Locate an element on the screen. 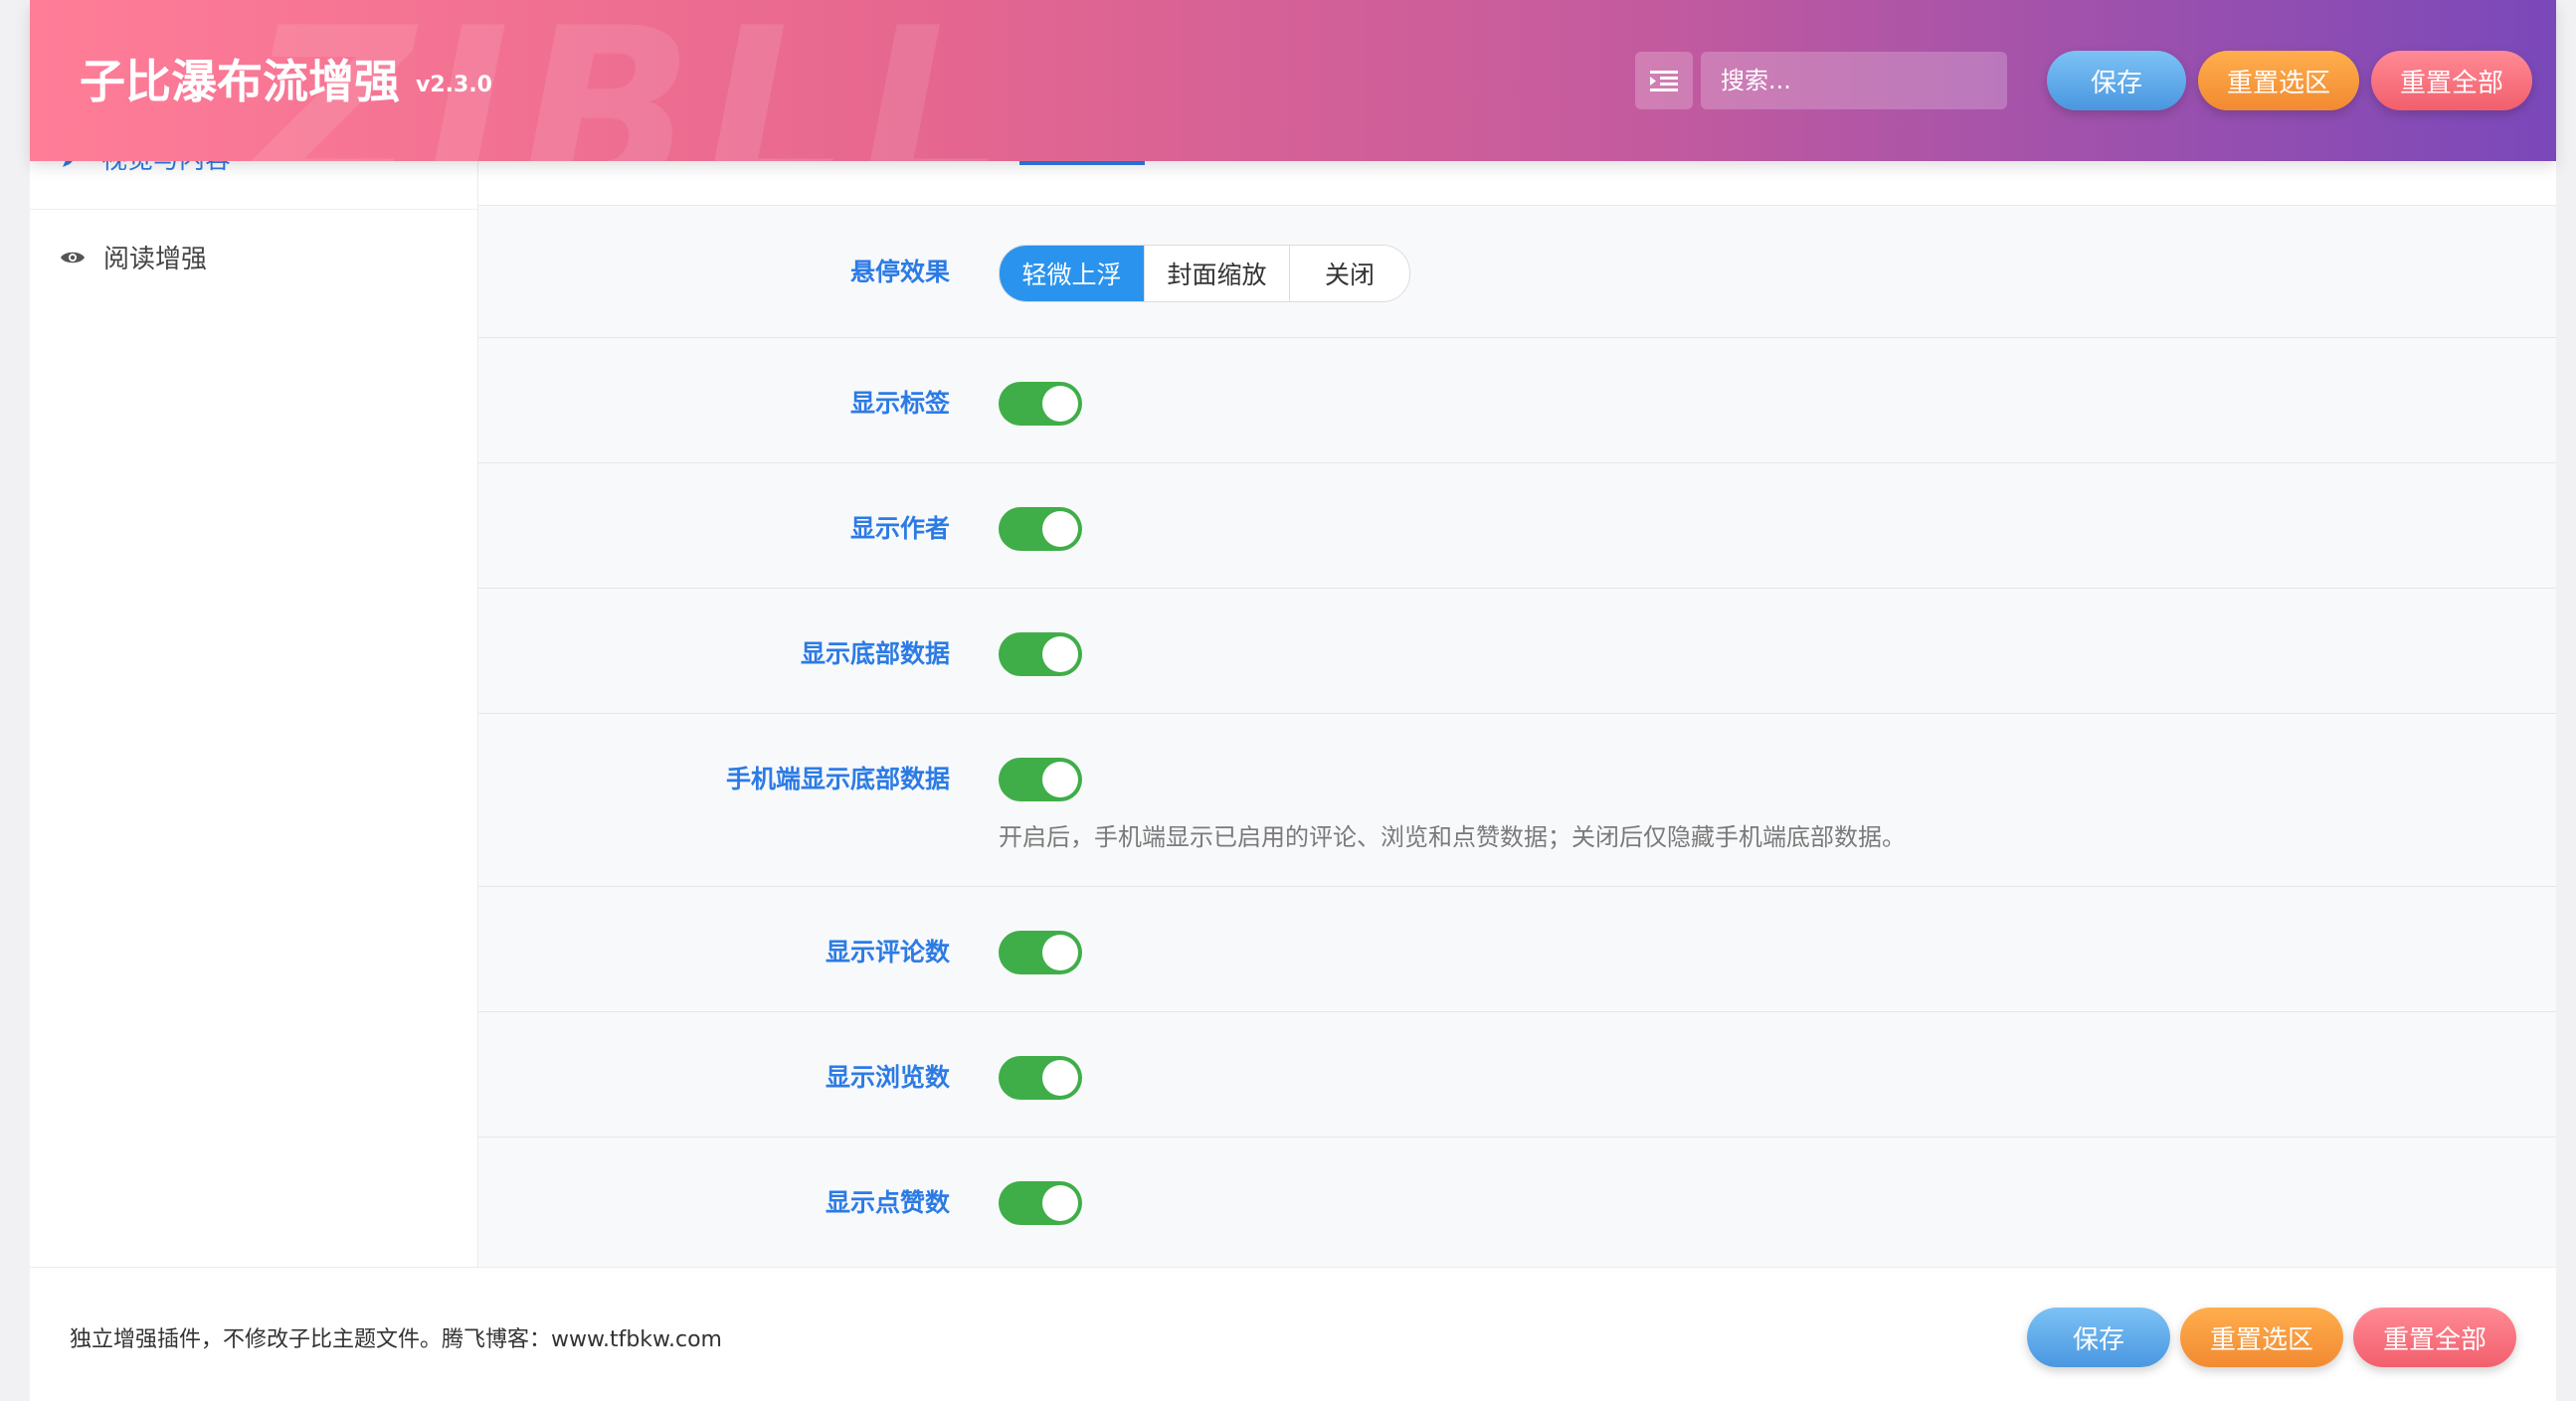 This screenshot has width=2576, height=1401. show-views-toggle is located at coordinates (1040, 1078).